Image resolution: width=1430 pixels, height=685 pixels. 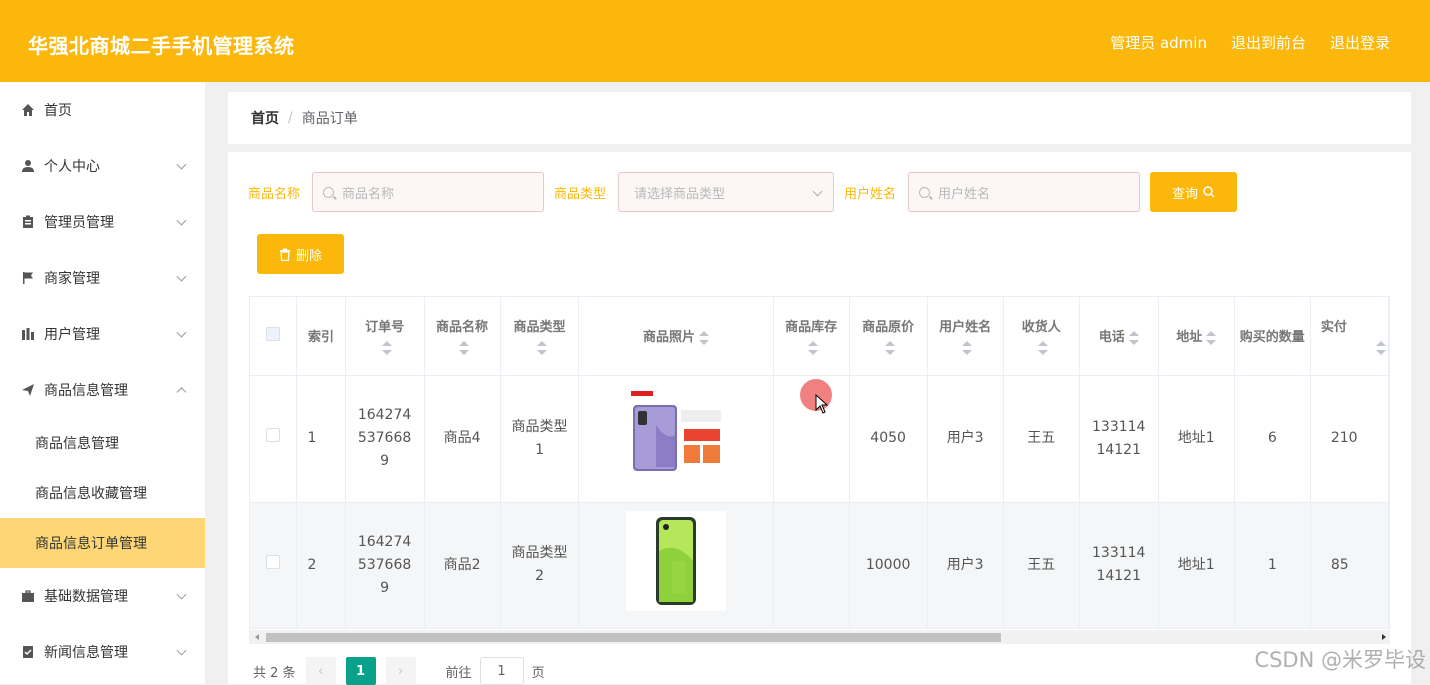 What do you see at coordinates (1349, 336) in the screenshot?
I see `col-header-paid: 实付` at bounding box center [1349, 336].